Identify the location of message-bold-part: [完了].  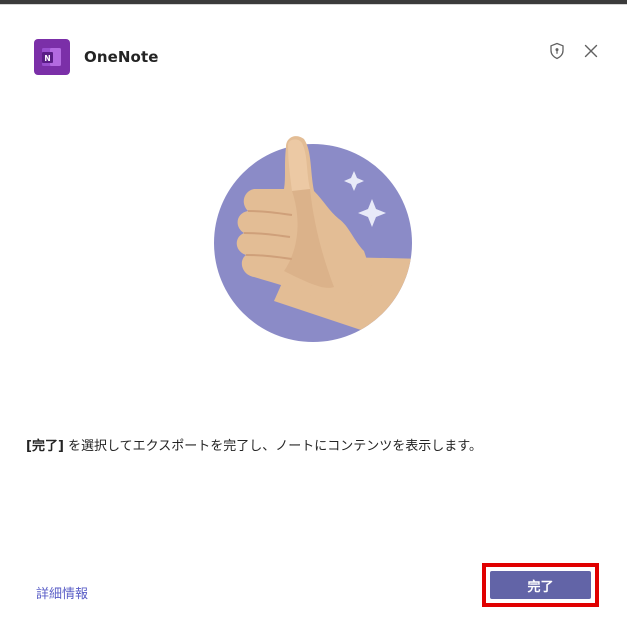
(45, 446).